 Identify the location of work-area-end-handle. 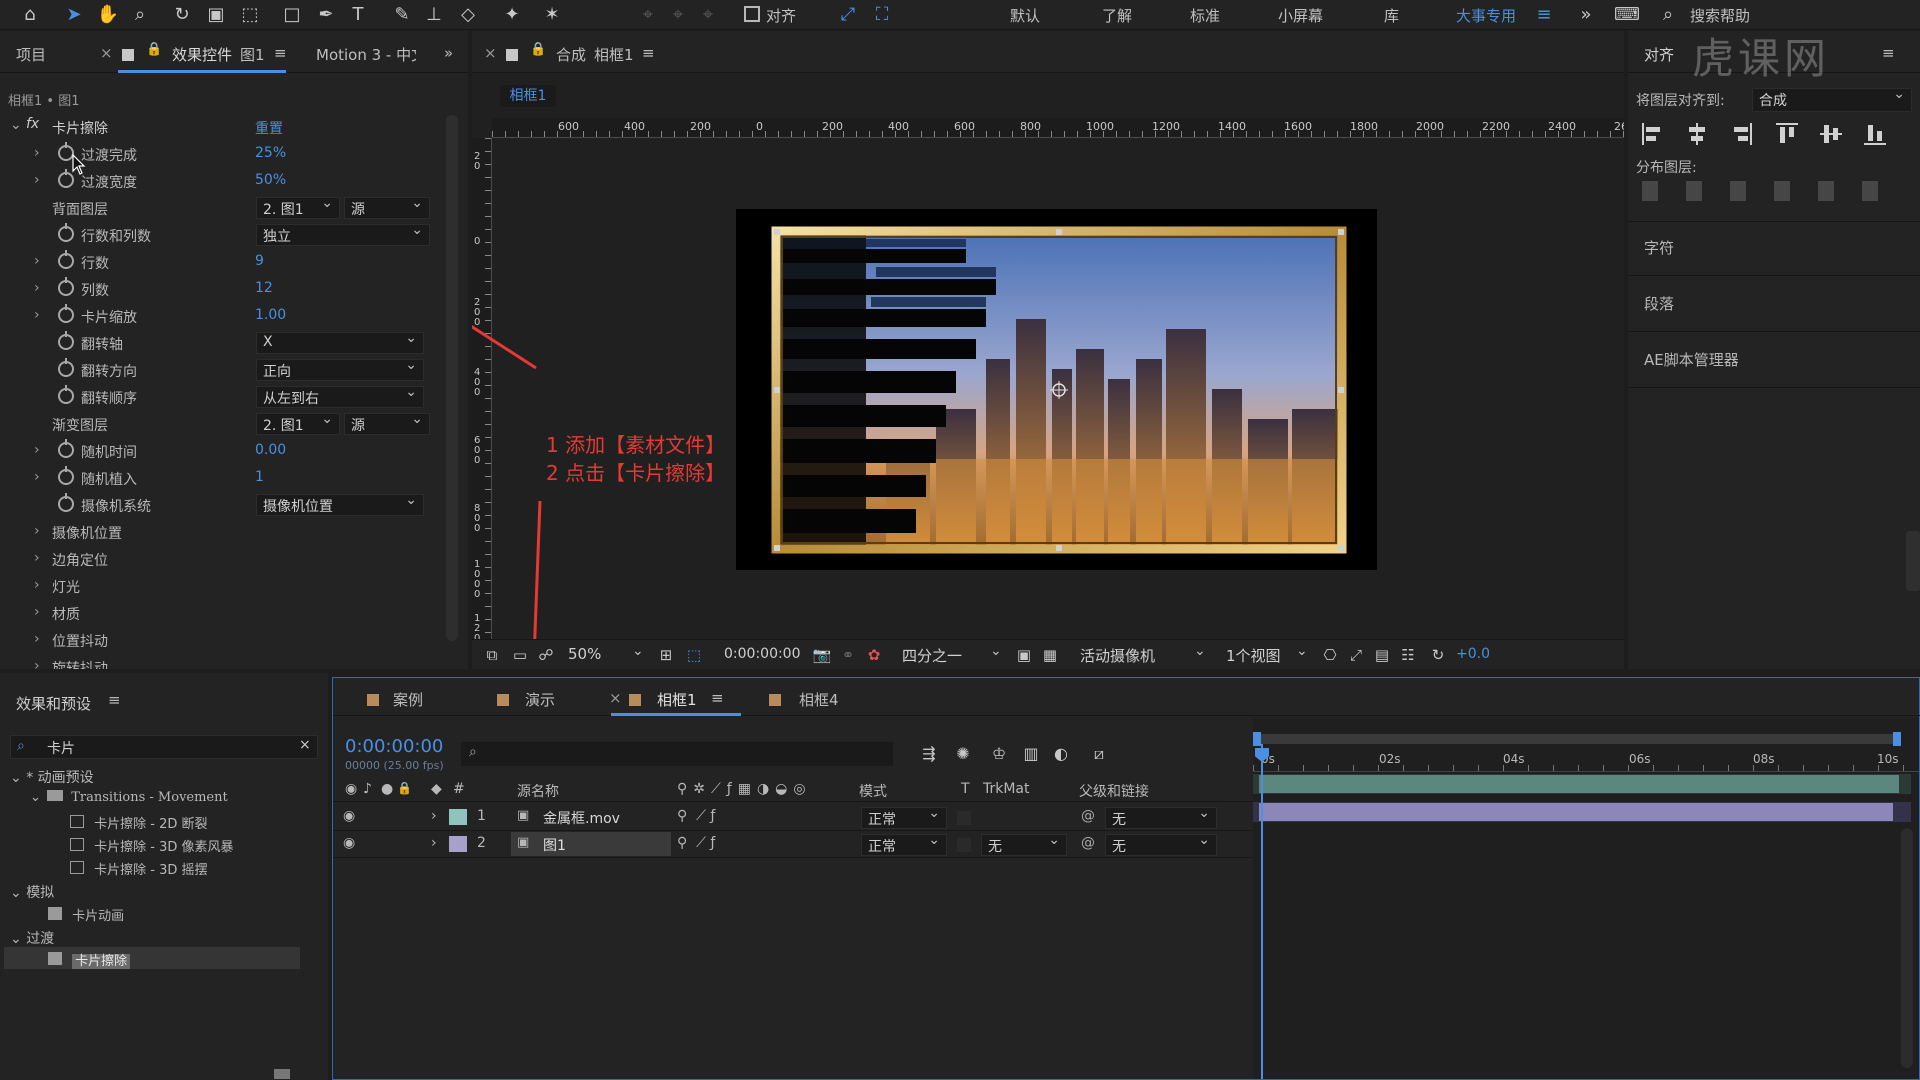
(1897, 739).